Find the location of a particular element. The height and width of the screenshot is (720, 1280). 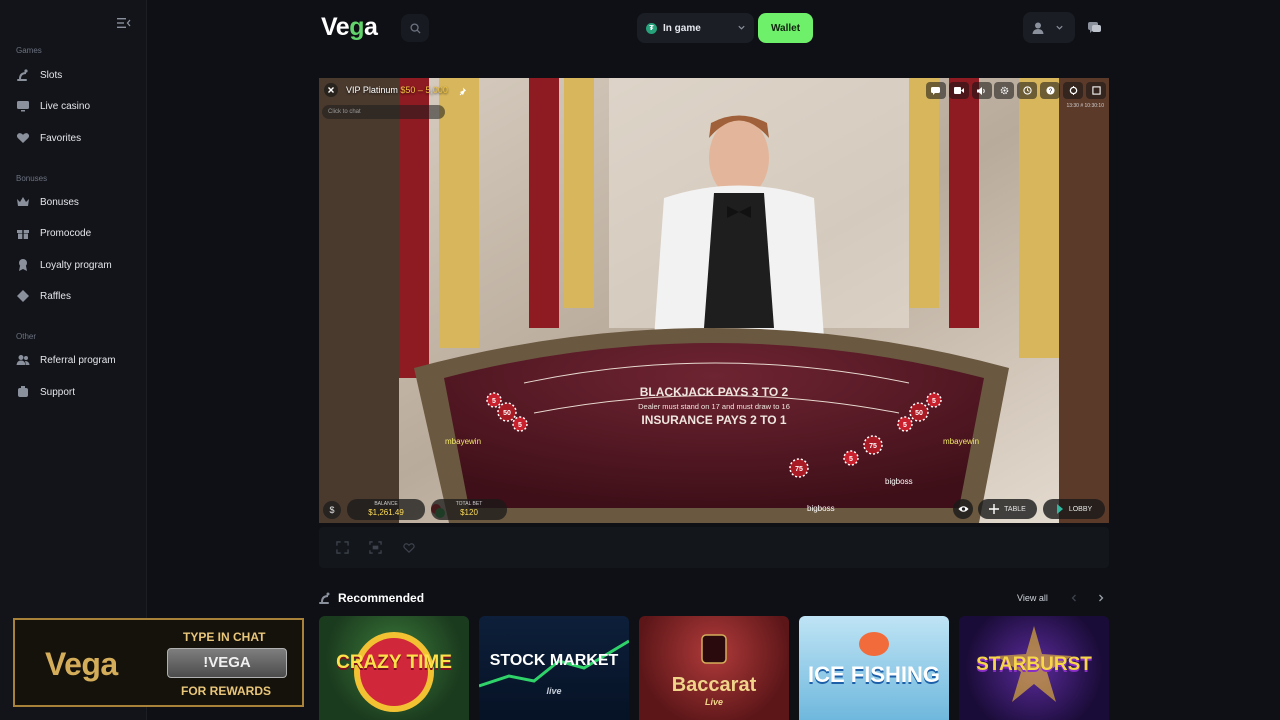

close-icon is located at coordinates (331, 90).